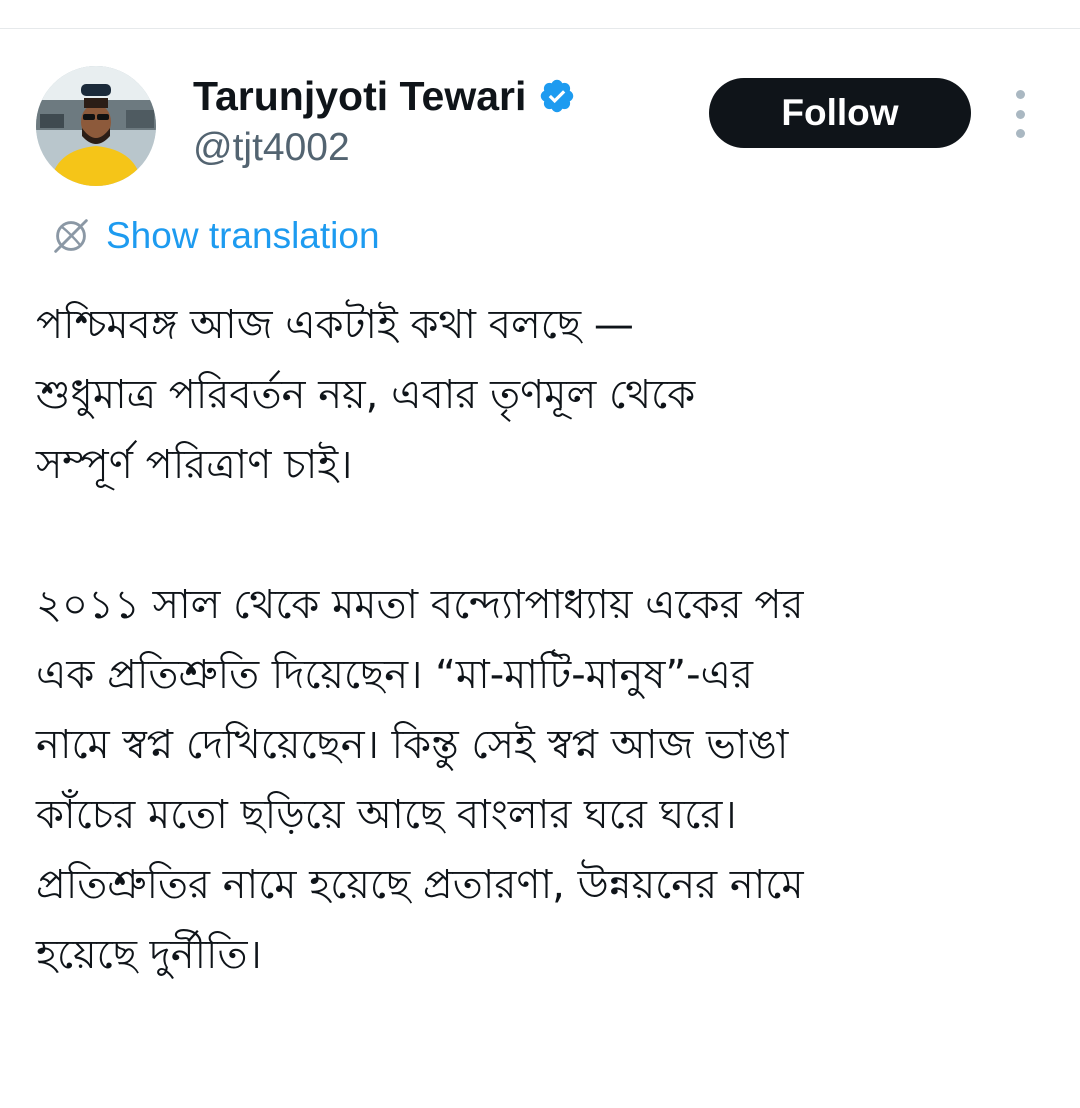 Image resolution: width=1080 pixels, height=1108 pixels. What do you see at coordinates (194, 465) in the screenshot?
I see `tweet-line: সম্পূর্ণ পরিত্রাণ চাই।` at bounding box center [194, 465].